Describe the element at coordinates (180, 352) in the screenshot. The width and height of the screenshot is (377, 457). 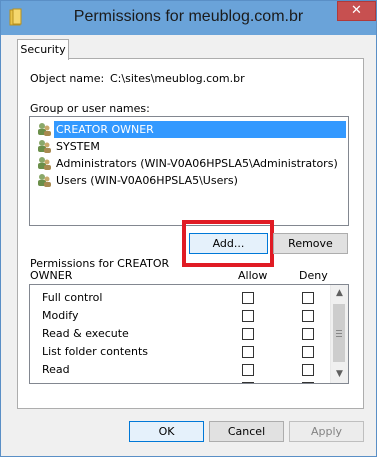
I see `permission-row-list-folder: List folder contents` at that location.